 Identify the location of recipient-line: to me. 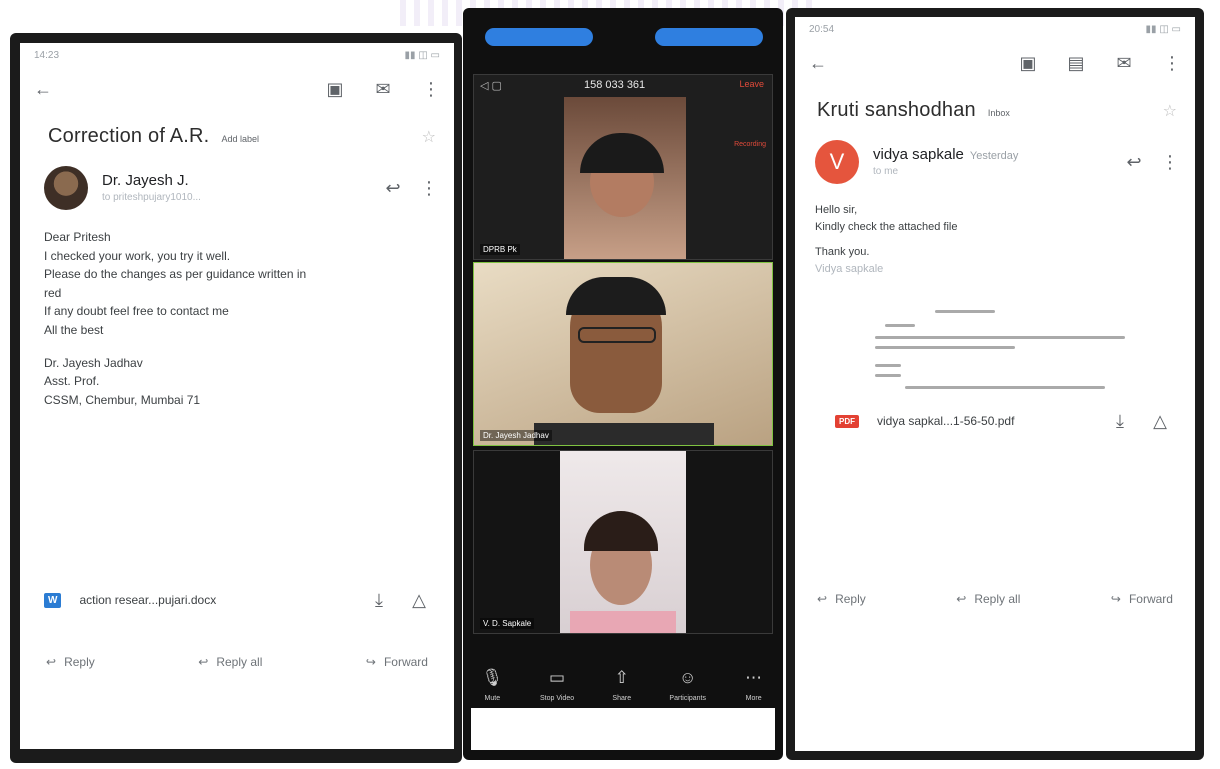
(991, 172).